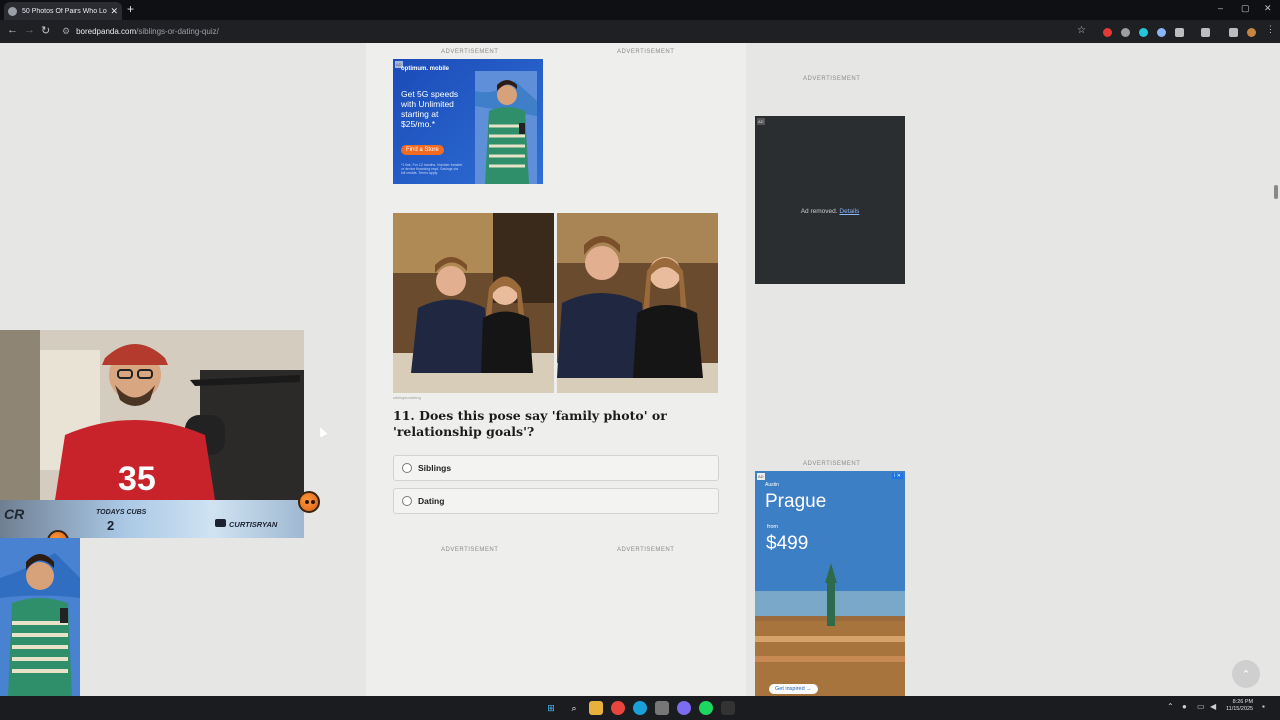  I want to click on quiz-photo-left, so click(473, 303).